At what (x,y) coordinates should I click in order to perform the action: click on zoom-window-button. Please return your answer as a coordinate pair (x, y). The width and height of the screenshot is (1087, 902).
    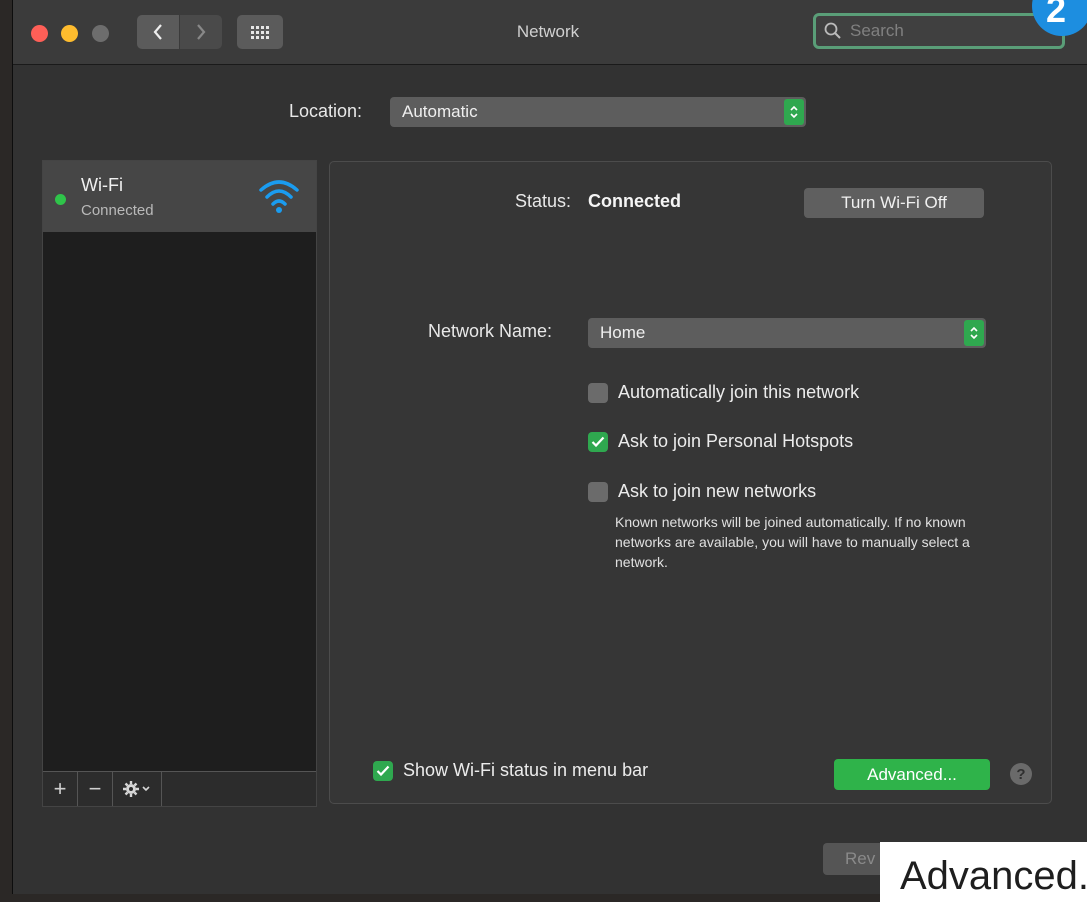
    Looking at the image, I should click on (100, 33).